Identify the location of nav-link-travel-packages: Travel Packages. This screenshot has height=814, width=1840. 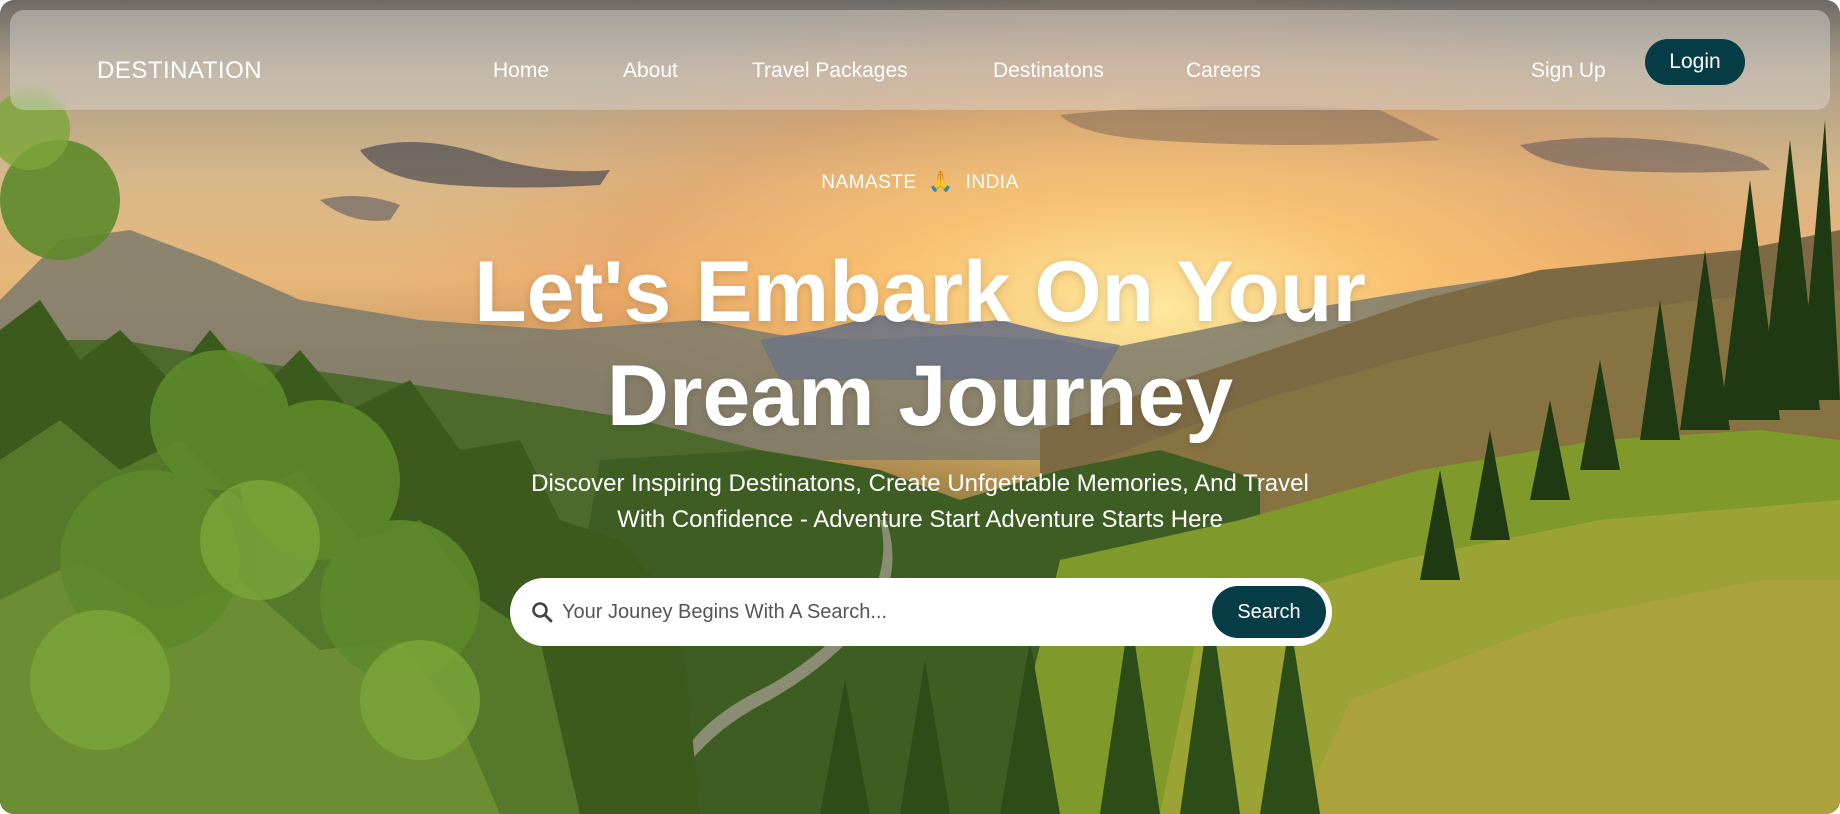
(830, 71).